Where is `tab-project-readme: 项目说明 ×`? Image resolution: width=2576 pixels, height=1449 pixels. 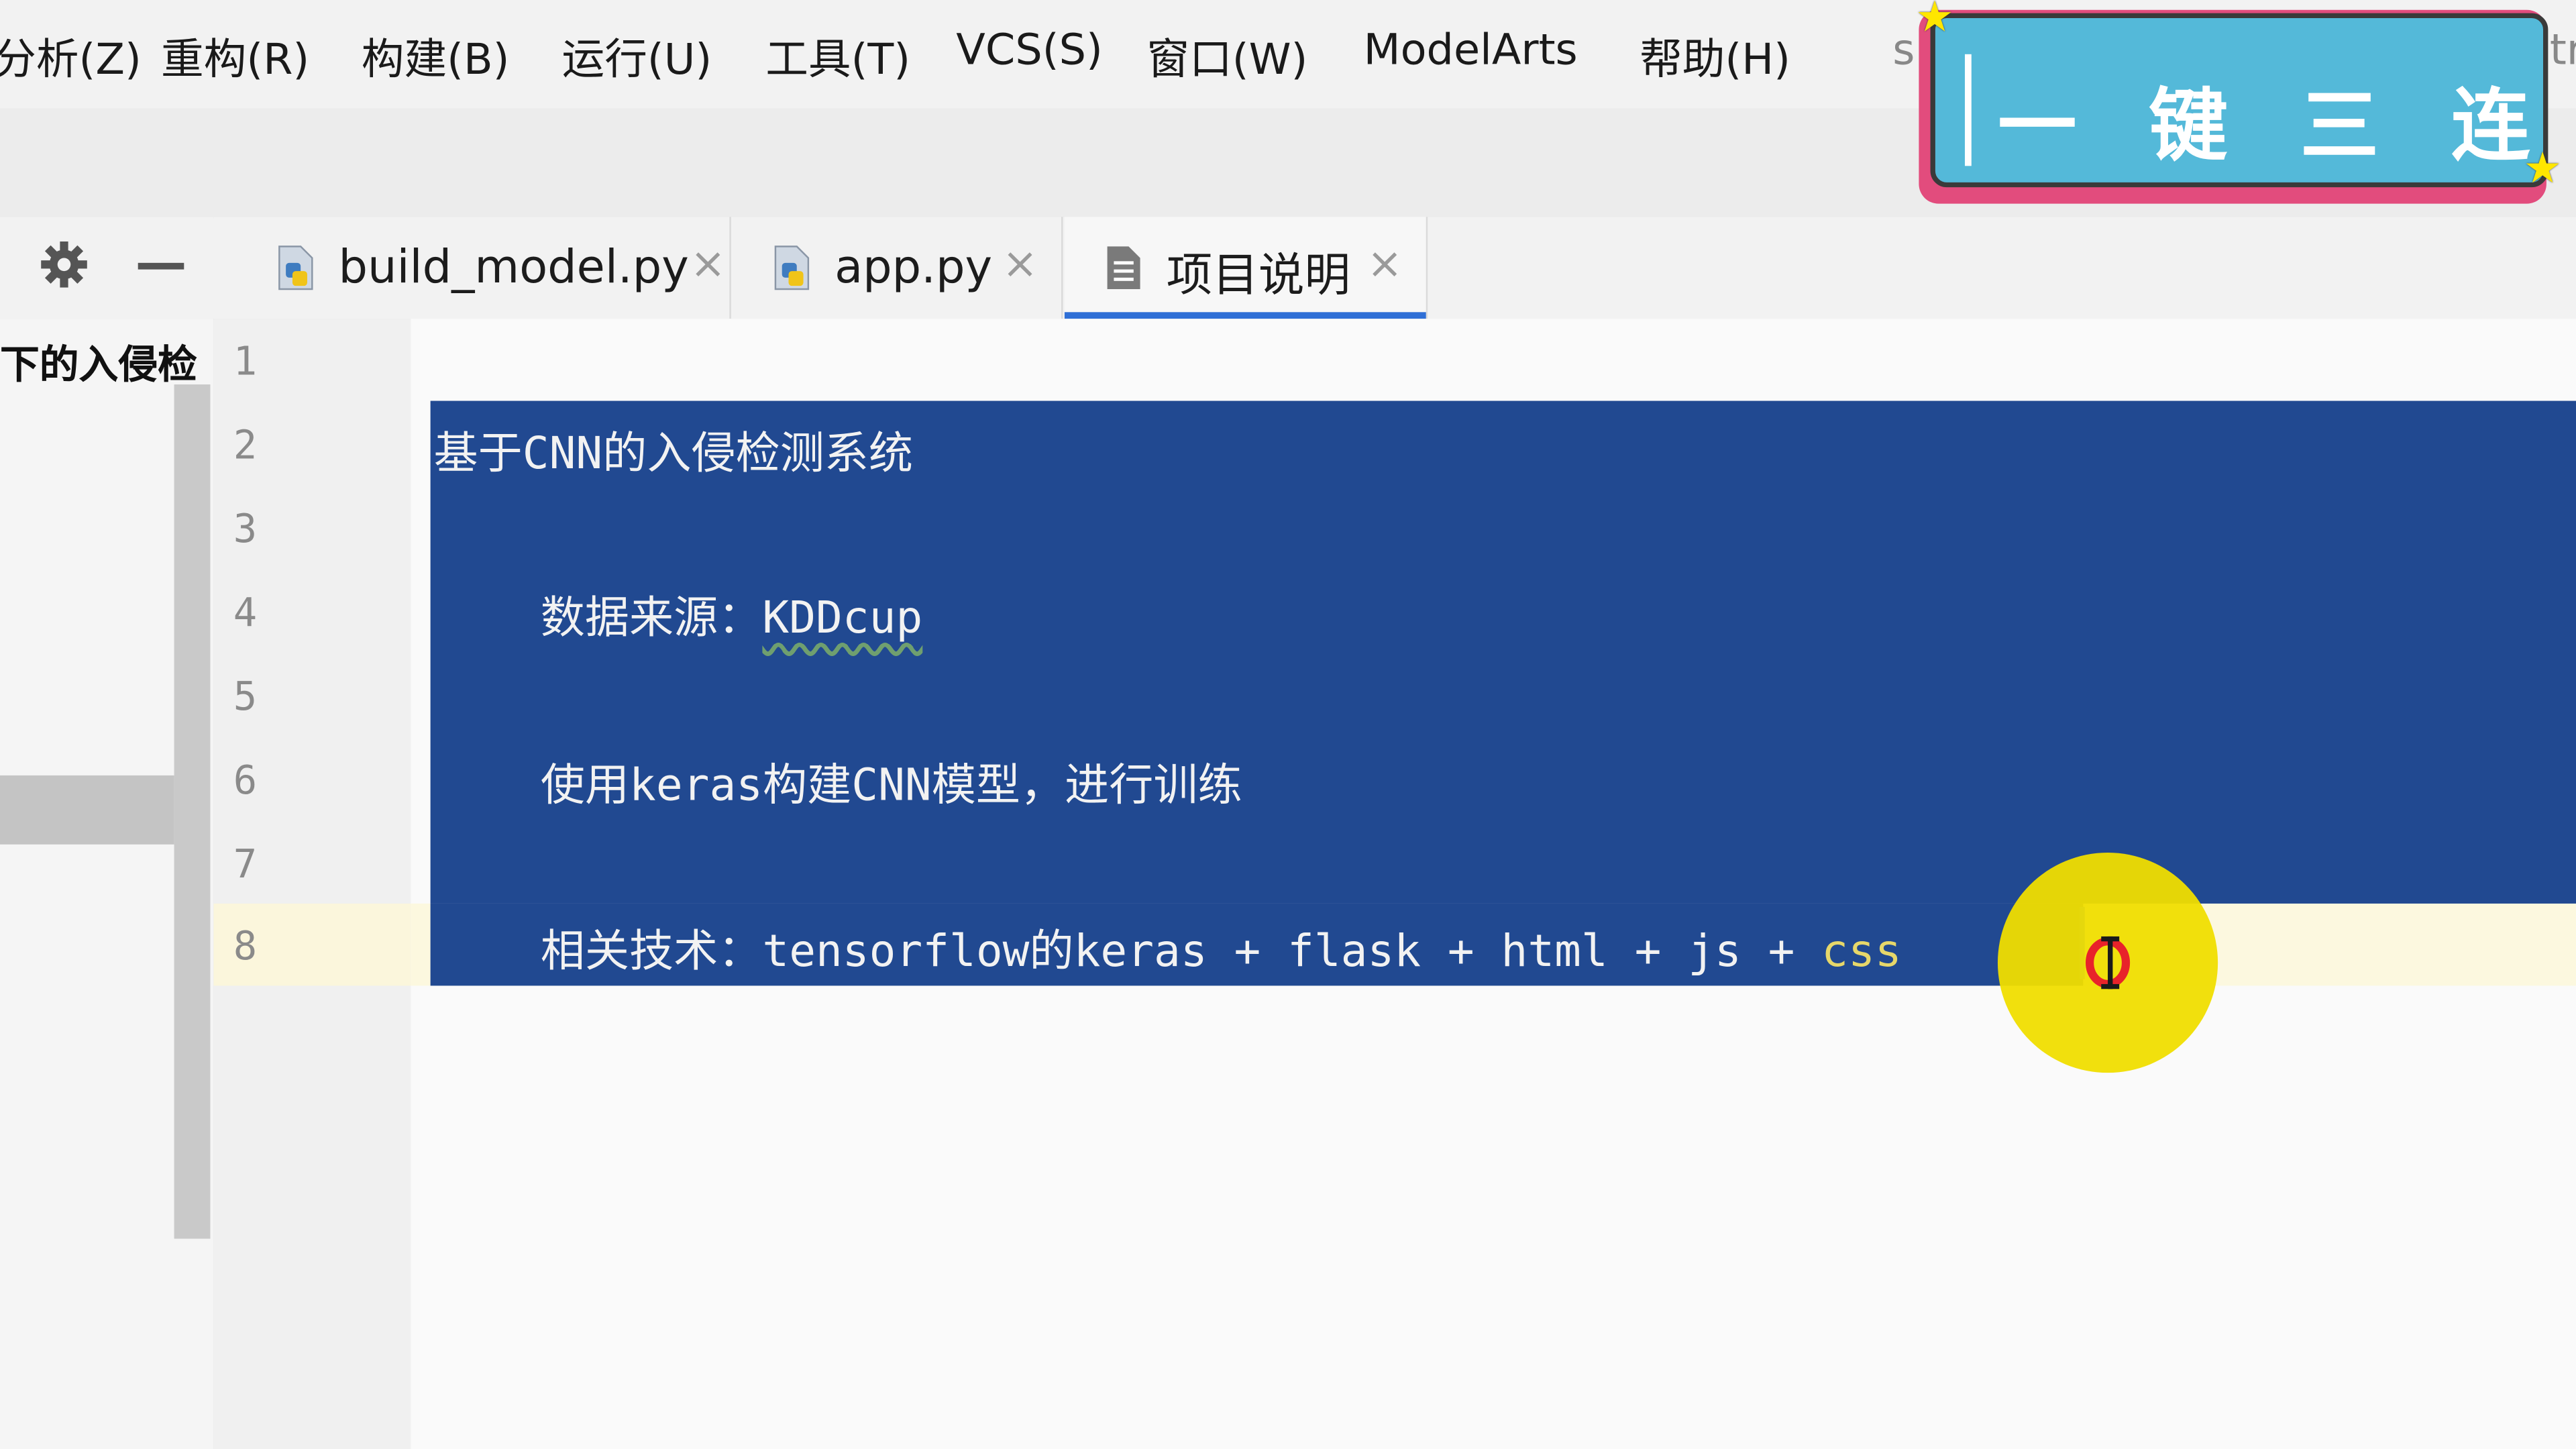 tab-project-readme: 项目说明 × is located at coordinates (1246, 269).